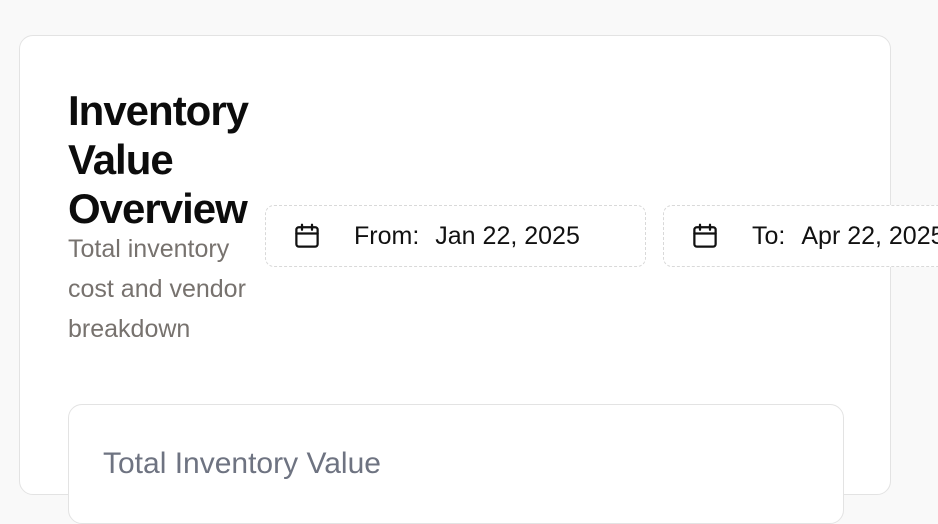 This screenshot has height=524, width=938. I want to click on date-from-button: From: Jan 22, 2025, so click(455, 236).